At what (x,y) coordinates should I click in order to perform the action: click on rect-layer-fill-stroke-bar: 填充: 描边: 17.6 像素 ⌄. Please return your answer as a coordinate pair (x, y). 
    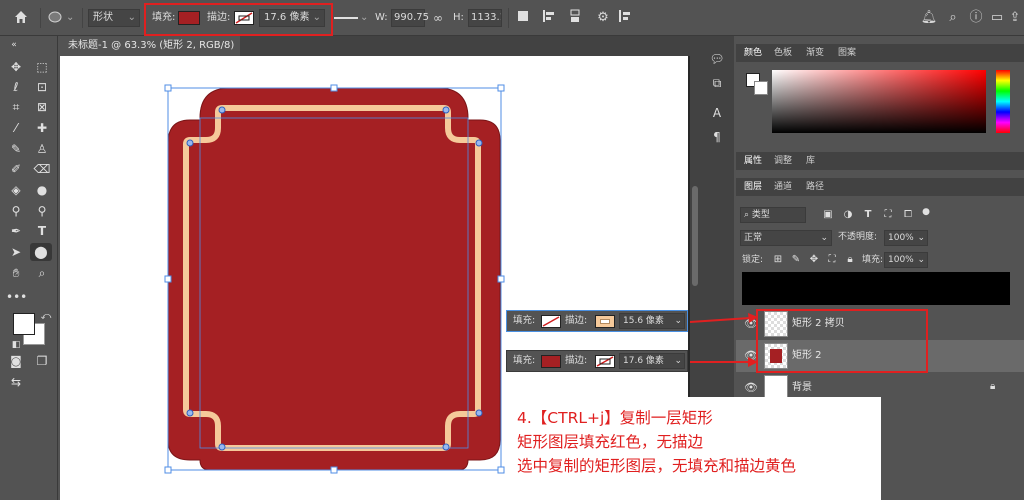
    Looking at the image, I should click on (597, 361).